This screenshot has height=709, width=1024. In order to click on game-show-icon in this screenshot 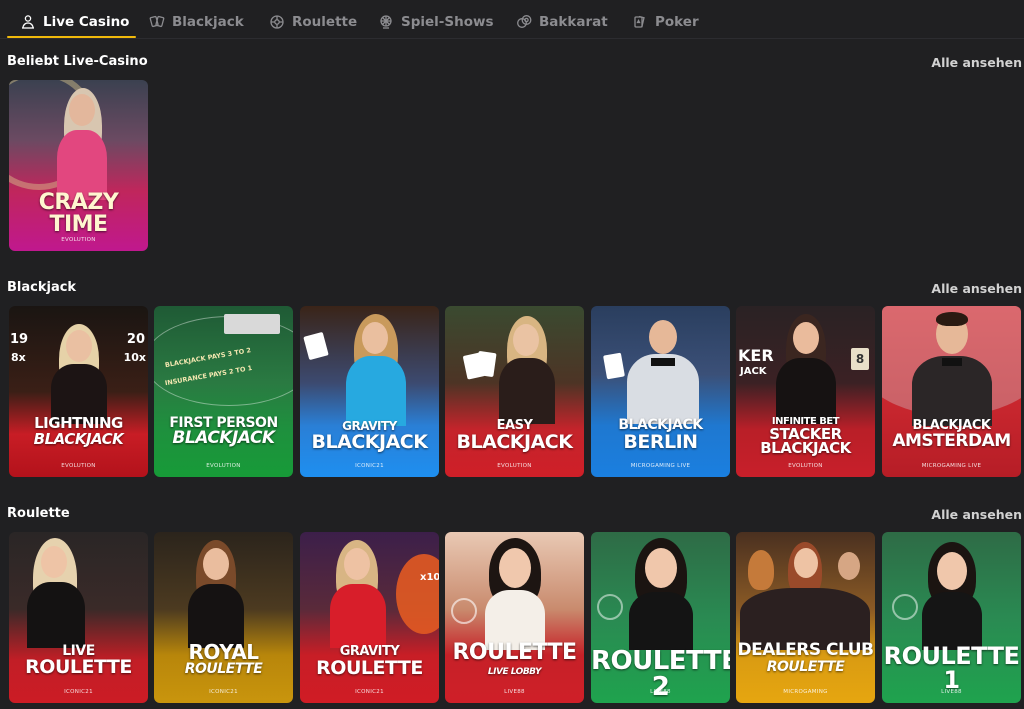, I will do `click(386, 22)`.